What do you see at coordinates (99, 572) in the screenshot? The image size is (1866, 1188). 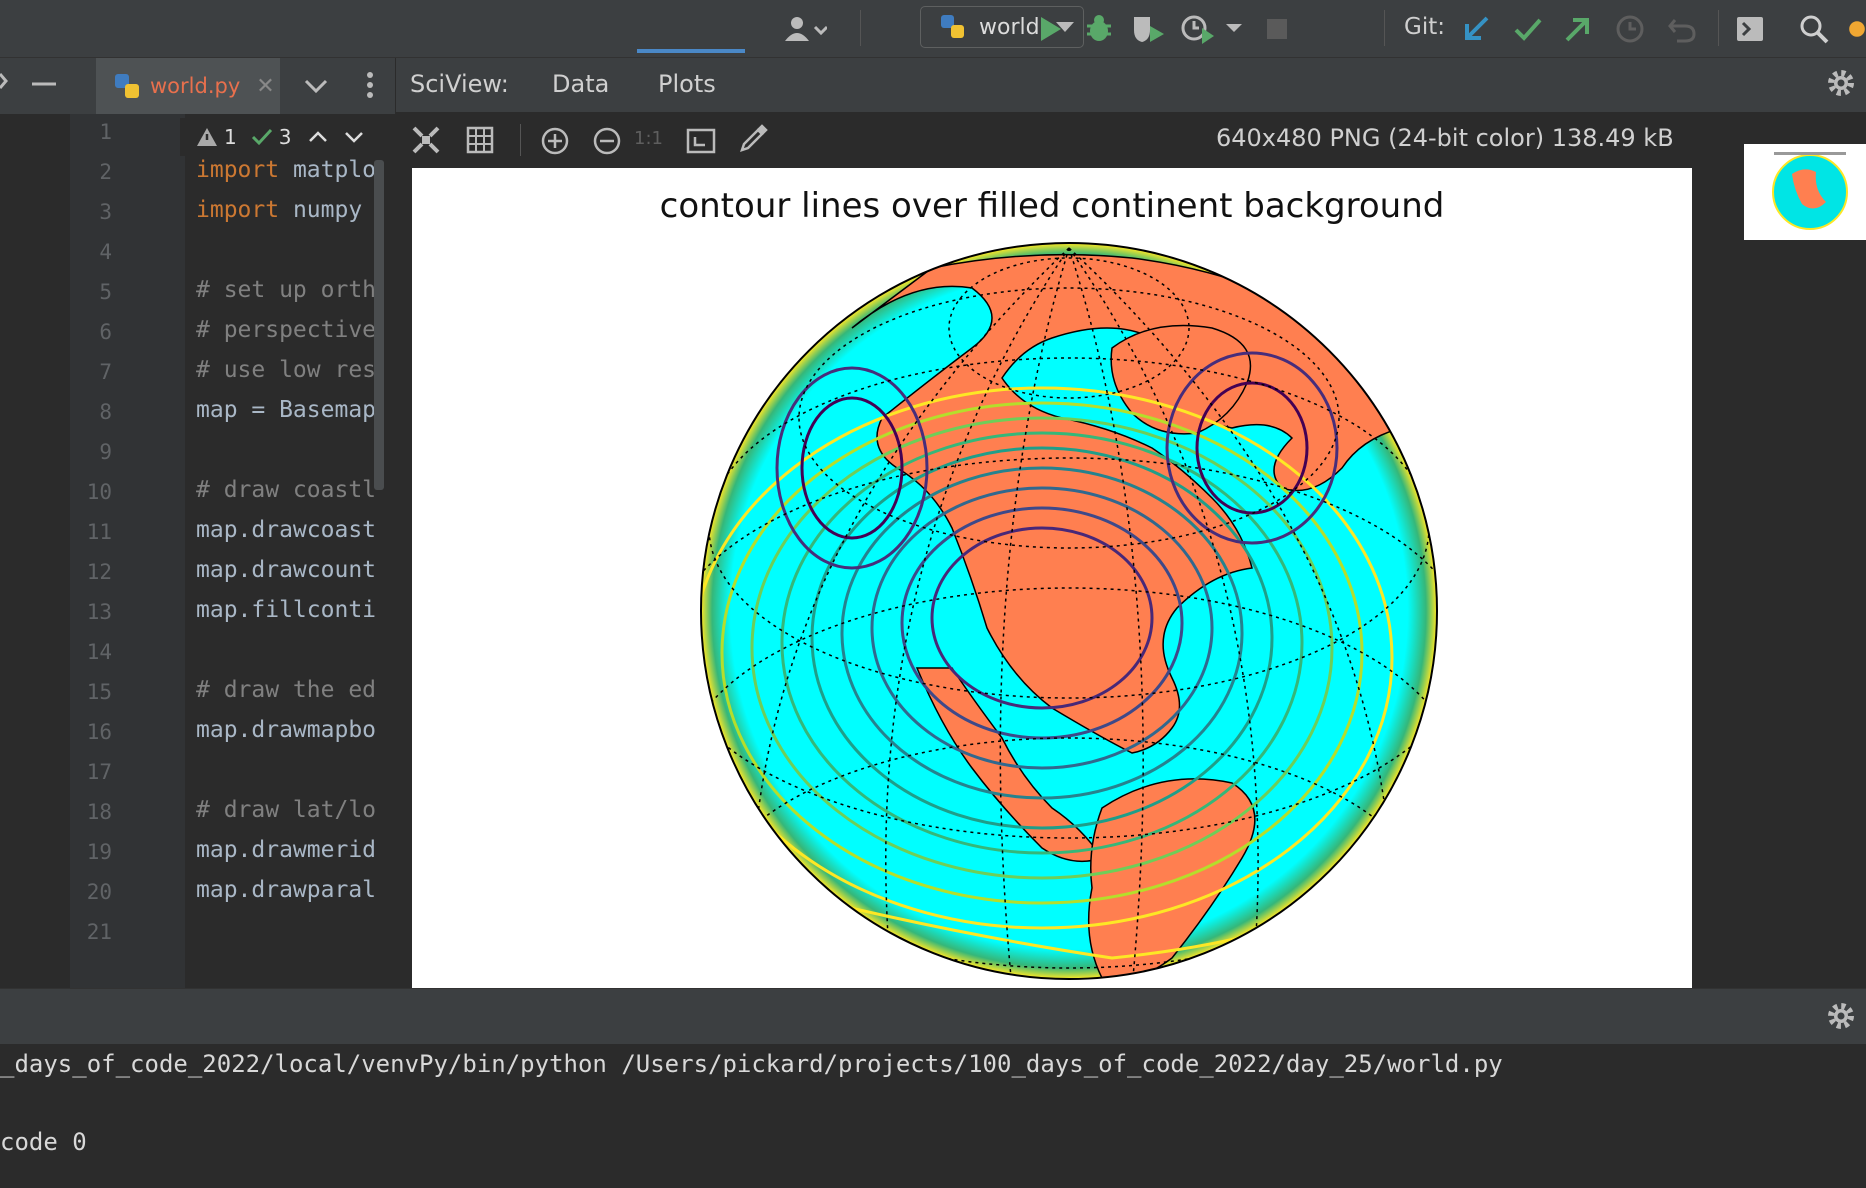 I see `line-number: 12` at bounding box center [99, 572].